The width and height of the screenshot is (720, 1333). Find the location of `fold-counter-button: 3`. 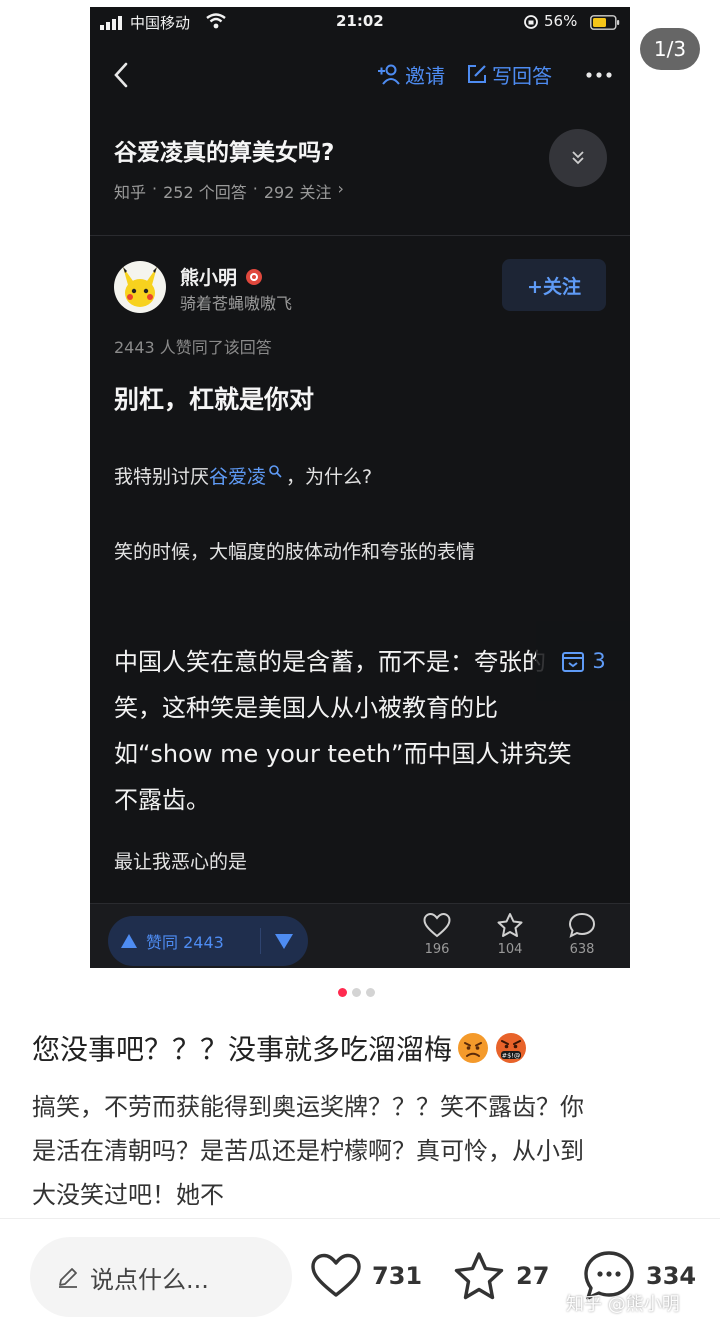

fold-counter-button: 3 is located at coordinates (583, 661).